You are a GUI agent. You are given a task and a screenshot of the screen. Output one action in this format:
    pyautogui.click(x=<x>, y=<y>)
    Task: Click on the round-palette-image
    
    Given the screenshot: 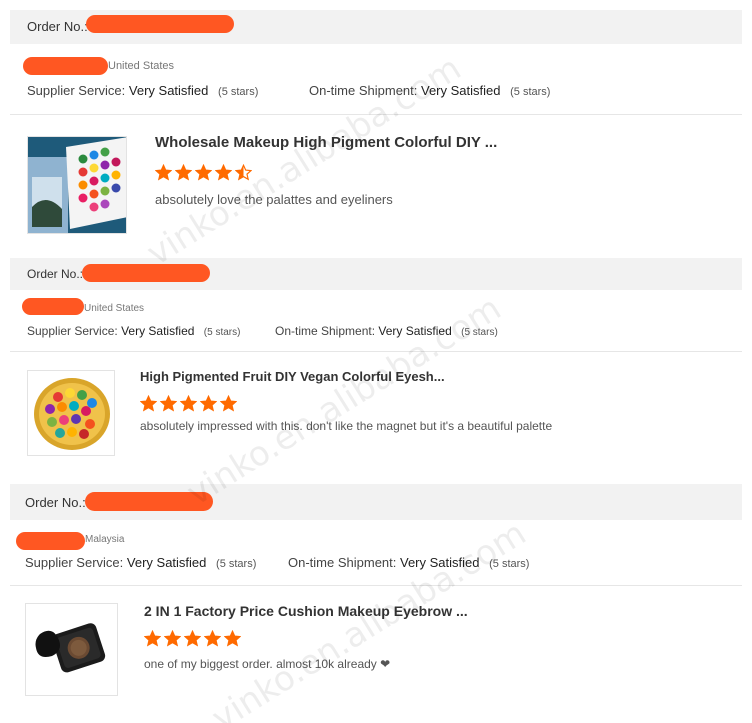 What is the action you would take?
    pyautogui.click(x=71, y=413)
    